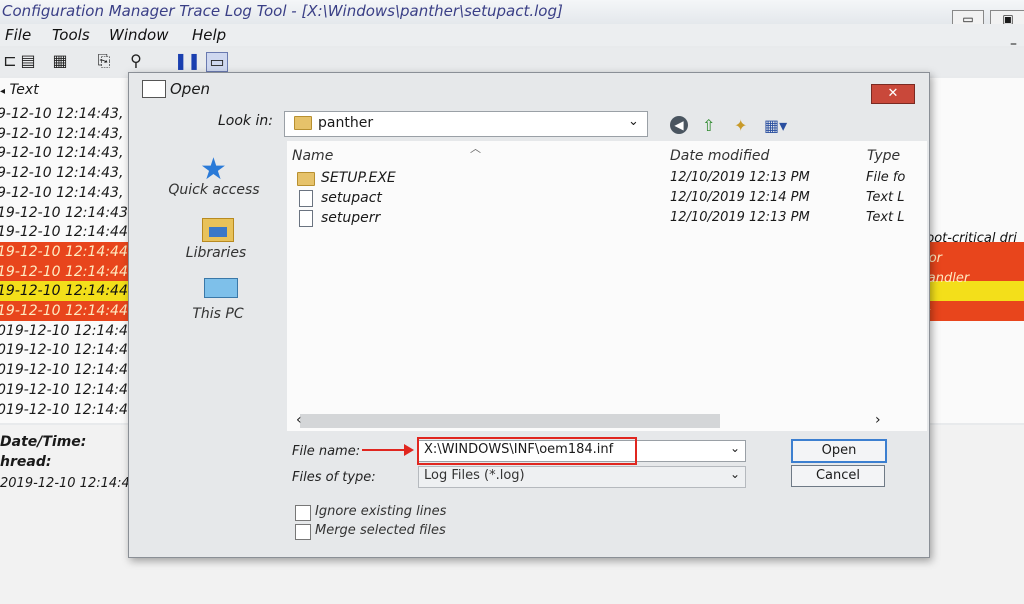 This screenshot has width=1024, height=604. I want to click on red-highlight-box, so click(527, 451).